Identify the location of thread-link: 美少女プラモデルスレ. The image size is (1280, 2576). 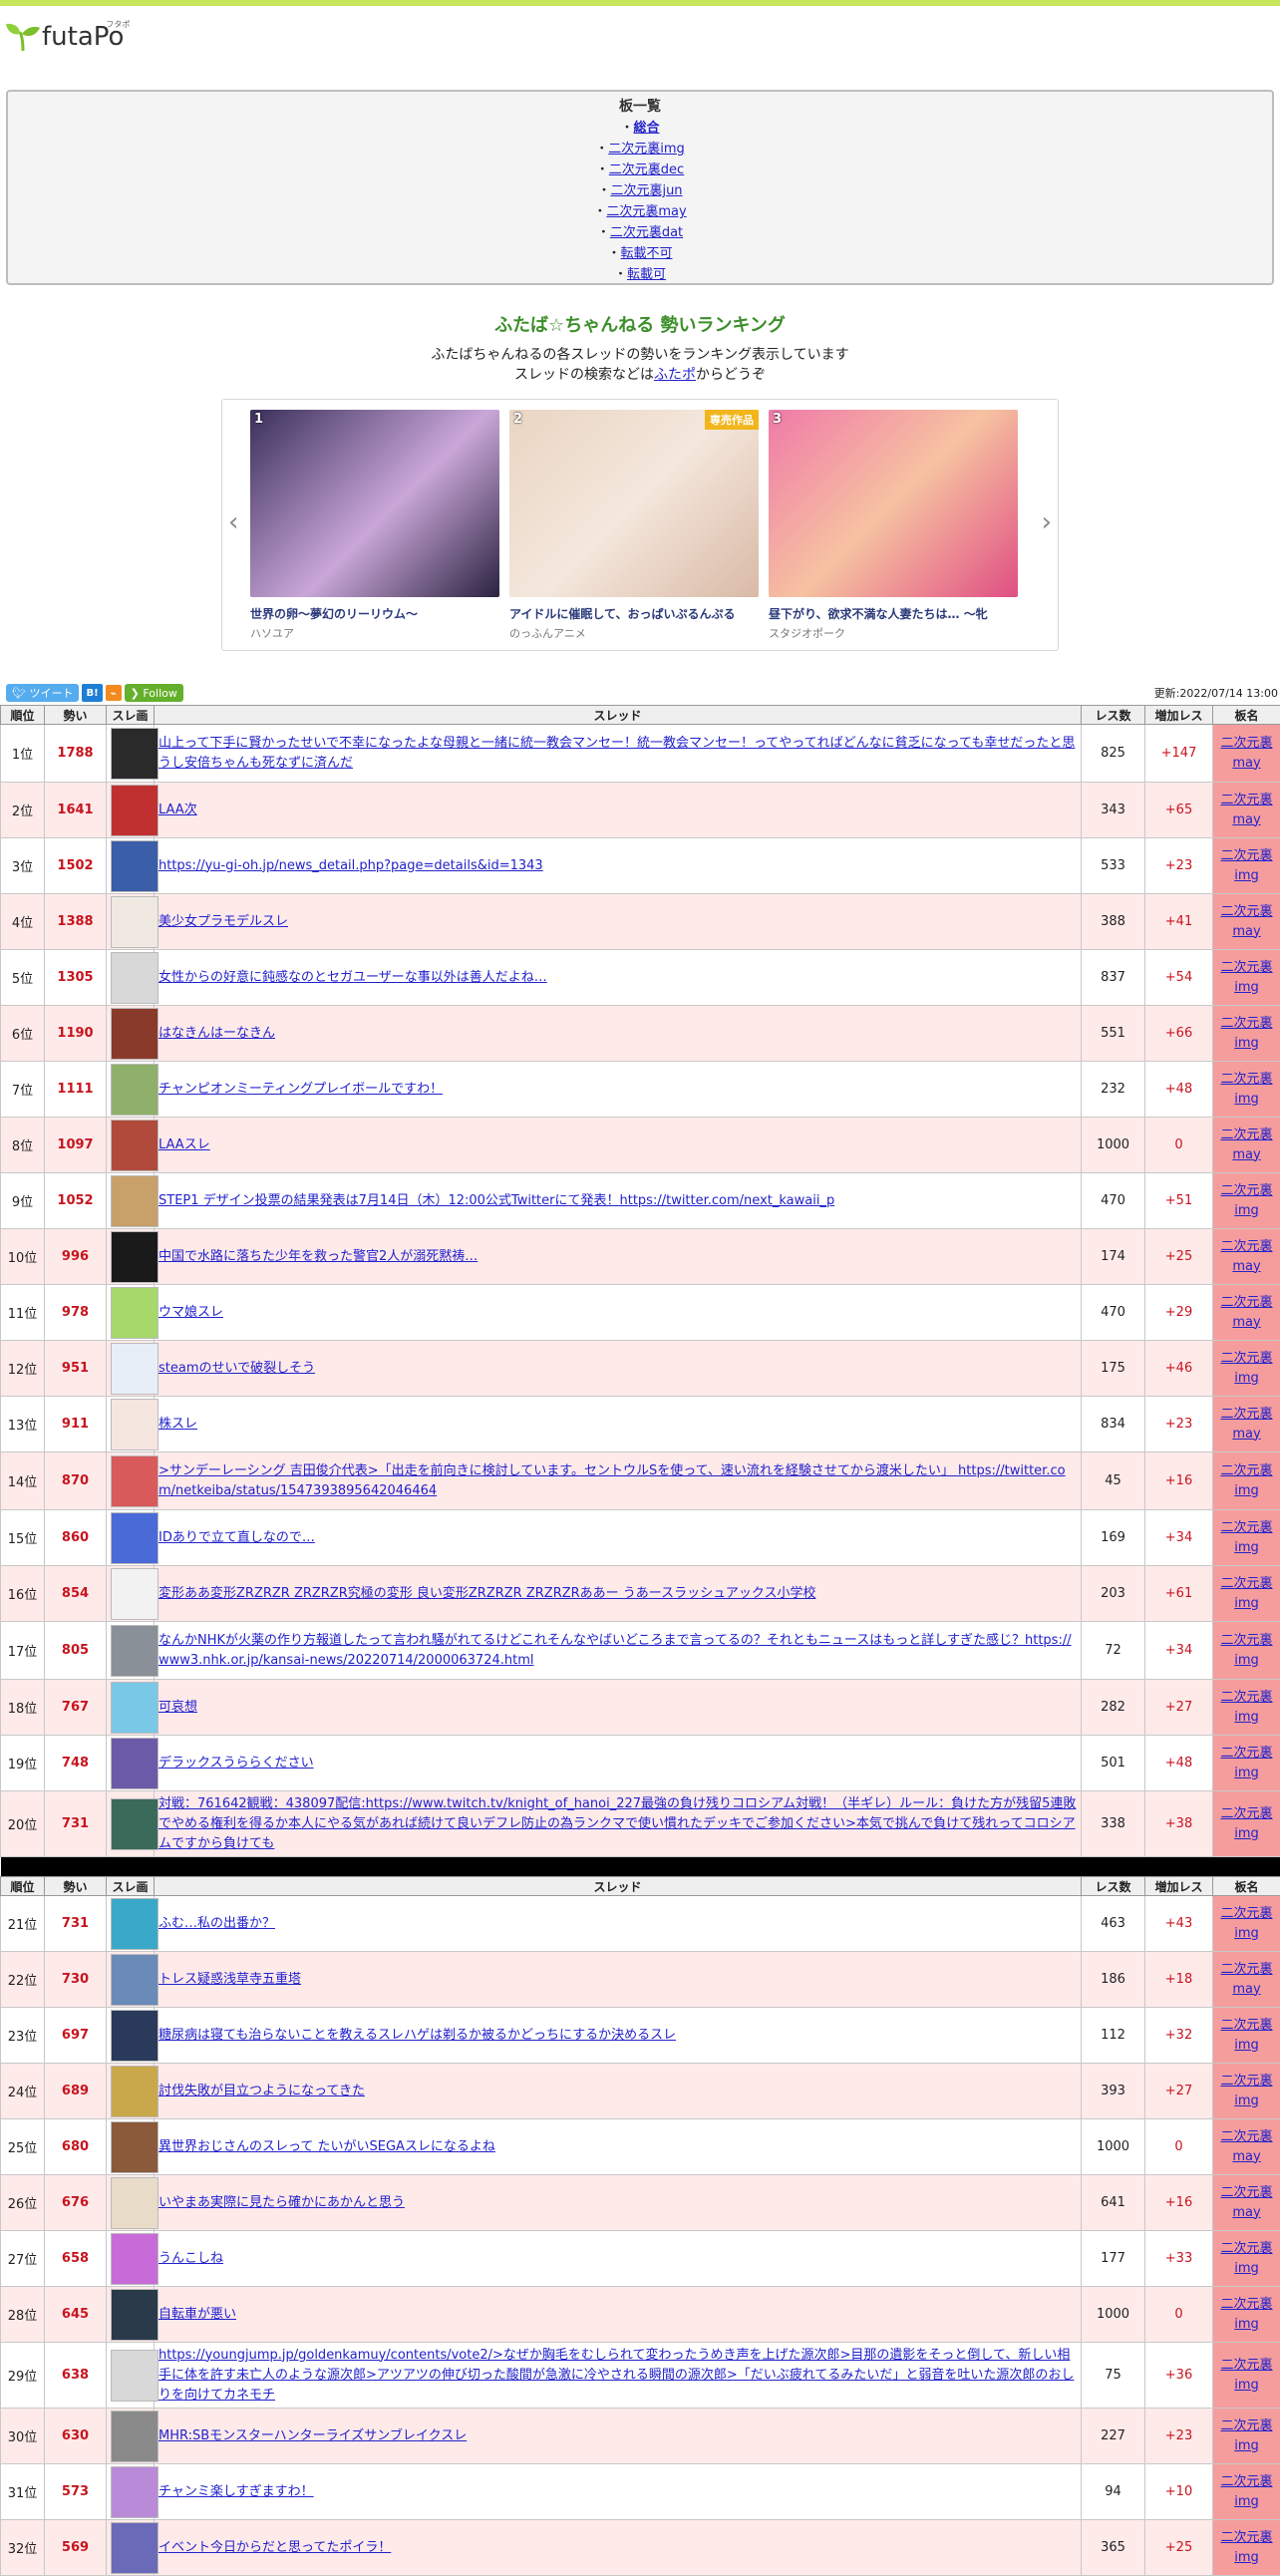
(223, 921).